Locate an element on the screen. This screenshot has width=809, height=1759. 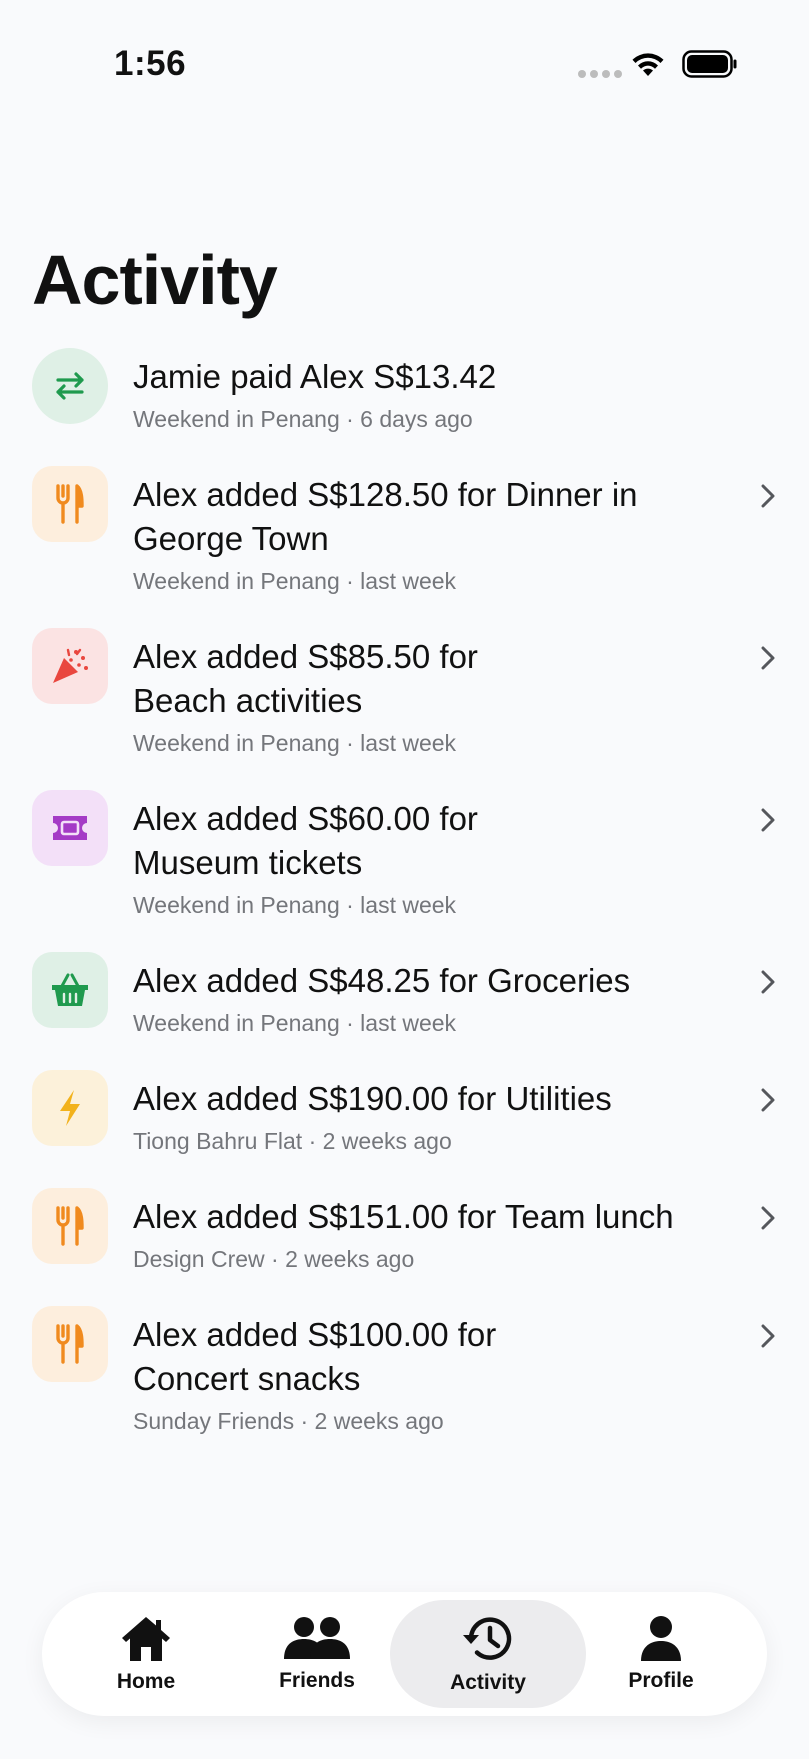
house-icon is located at coordinates (146, 1639).